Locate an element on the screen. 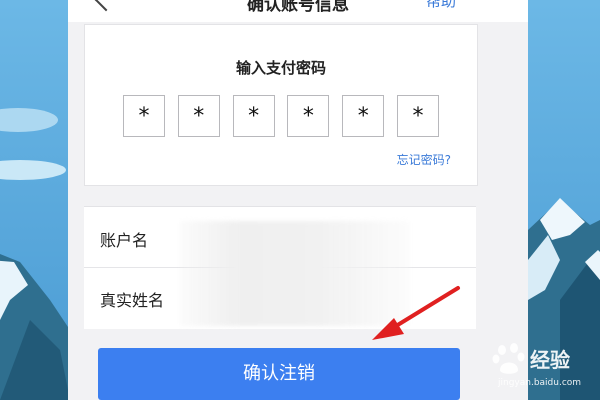 The height and width of the screenshot is (400, 600). page-title: 确认账号信息 is located at coordinates (298, 7).